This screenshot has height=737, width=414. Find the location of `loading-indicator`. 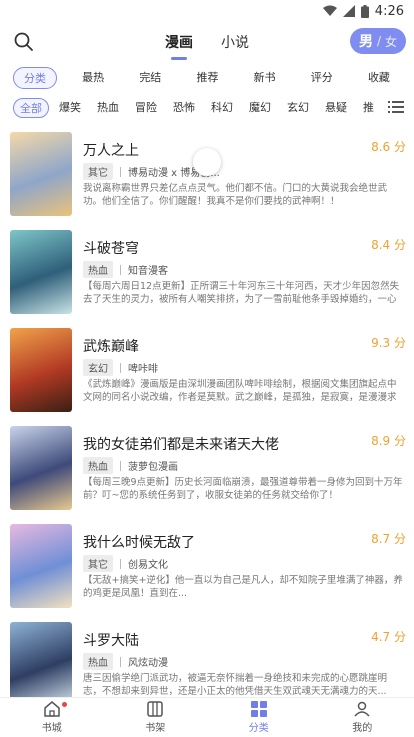

loading-indicator is located at coordinates (207, 162).